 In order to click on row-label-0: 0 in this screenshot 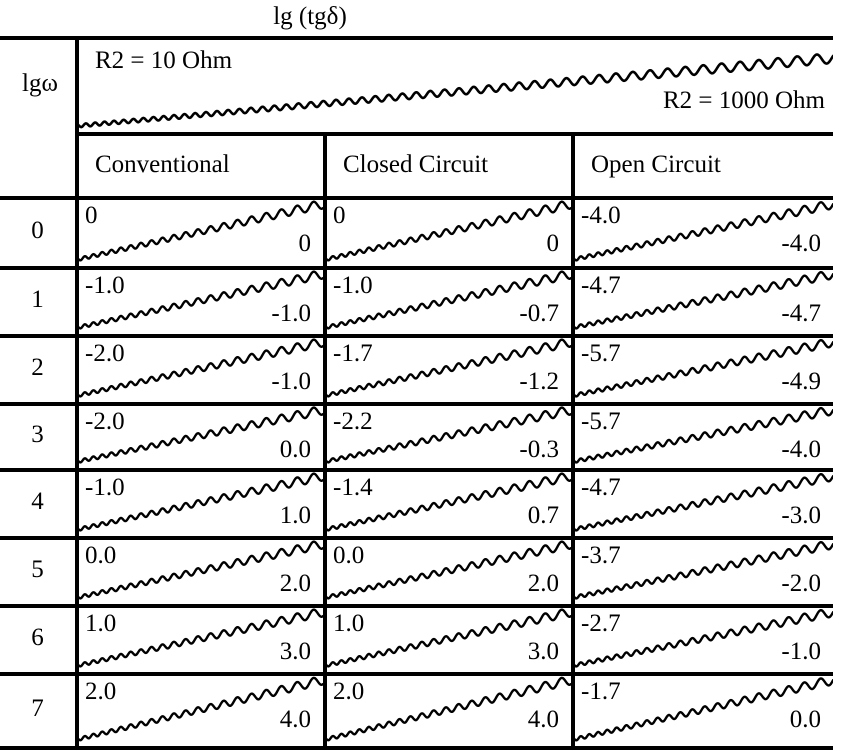, I will do `click(37, 230)`.